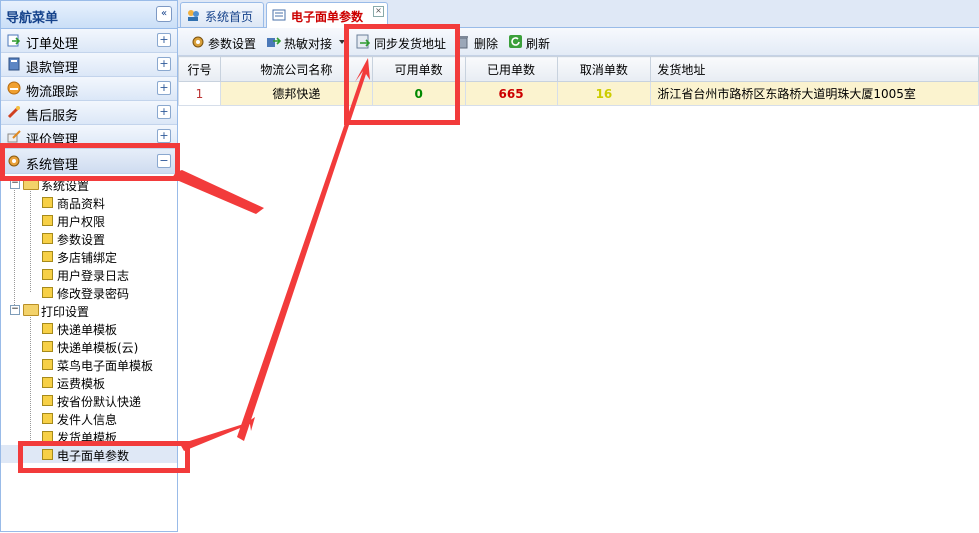 The width and height of the screenshot is (979, 533). Describe the element at coordinates (303, 249) in the screenshot. I see `arrow-to-sync-button` at that location.